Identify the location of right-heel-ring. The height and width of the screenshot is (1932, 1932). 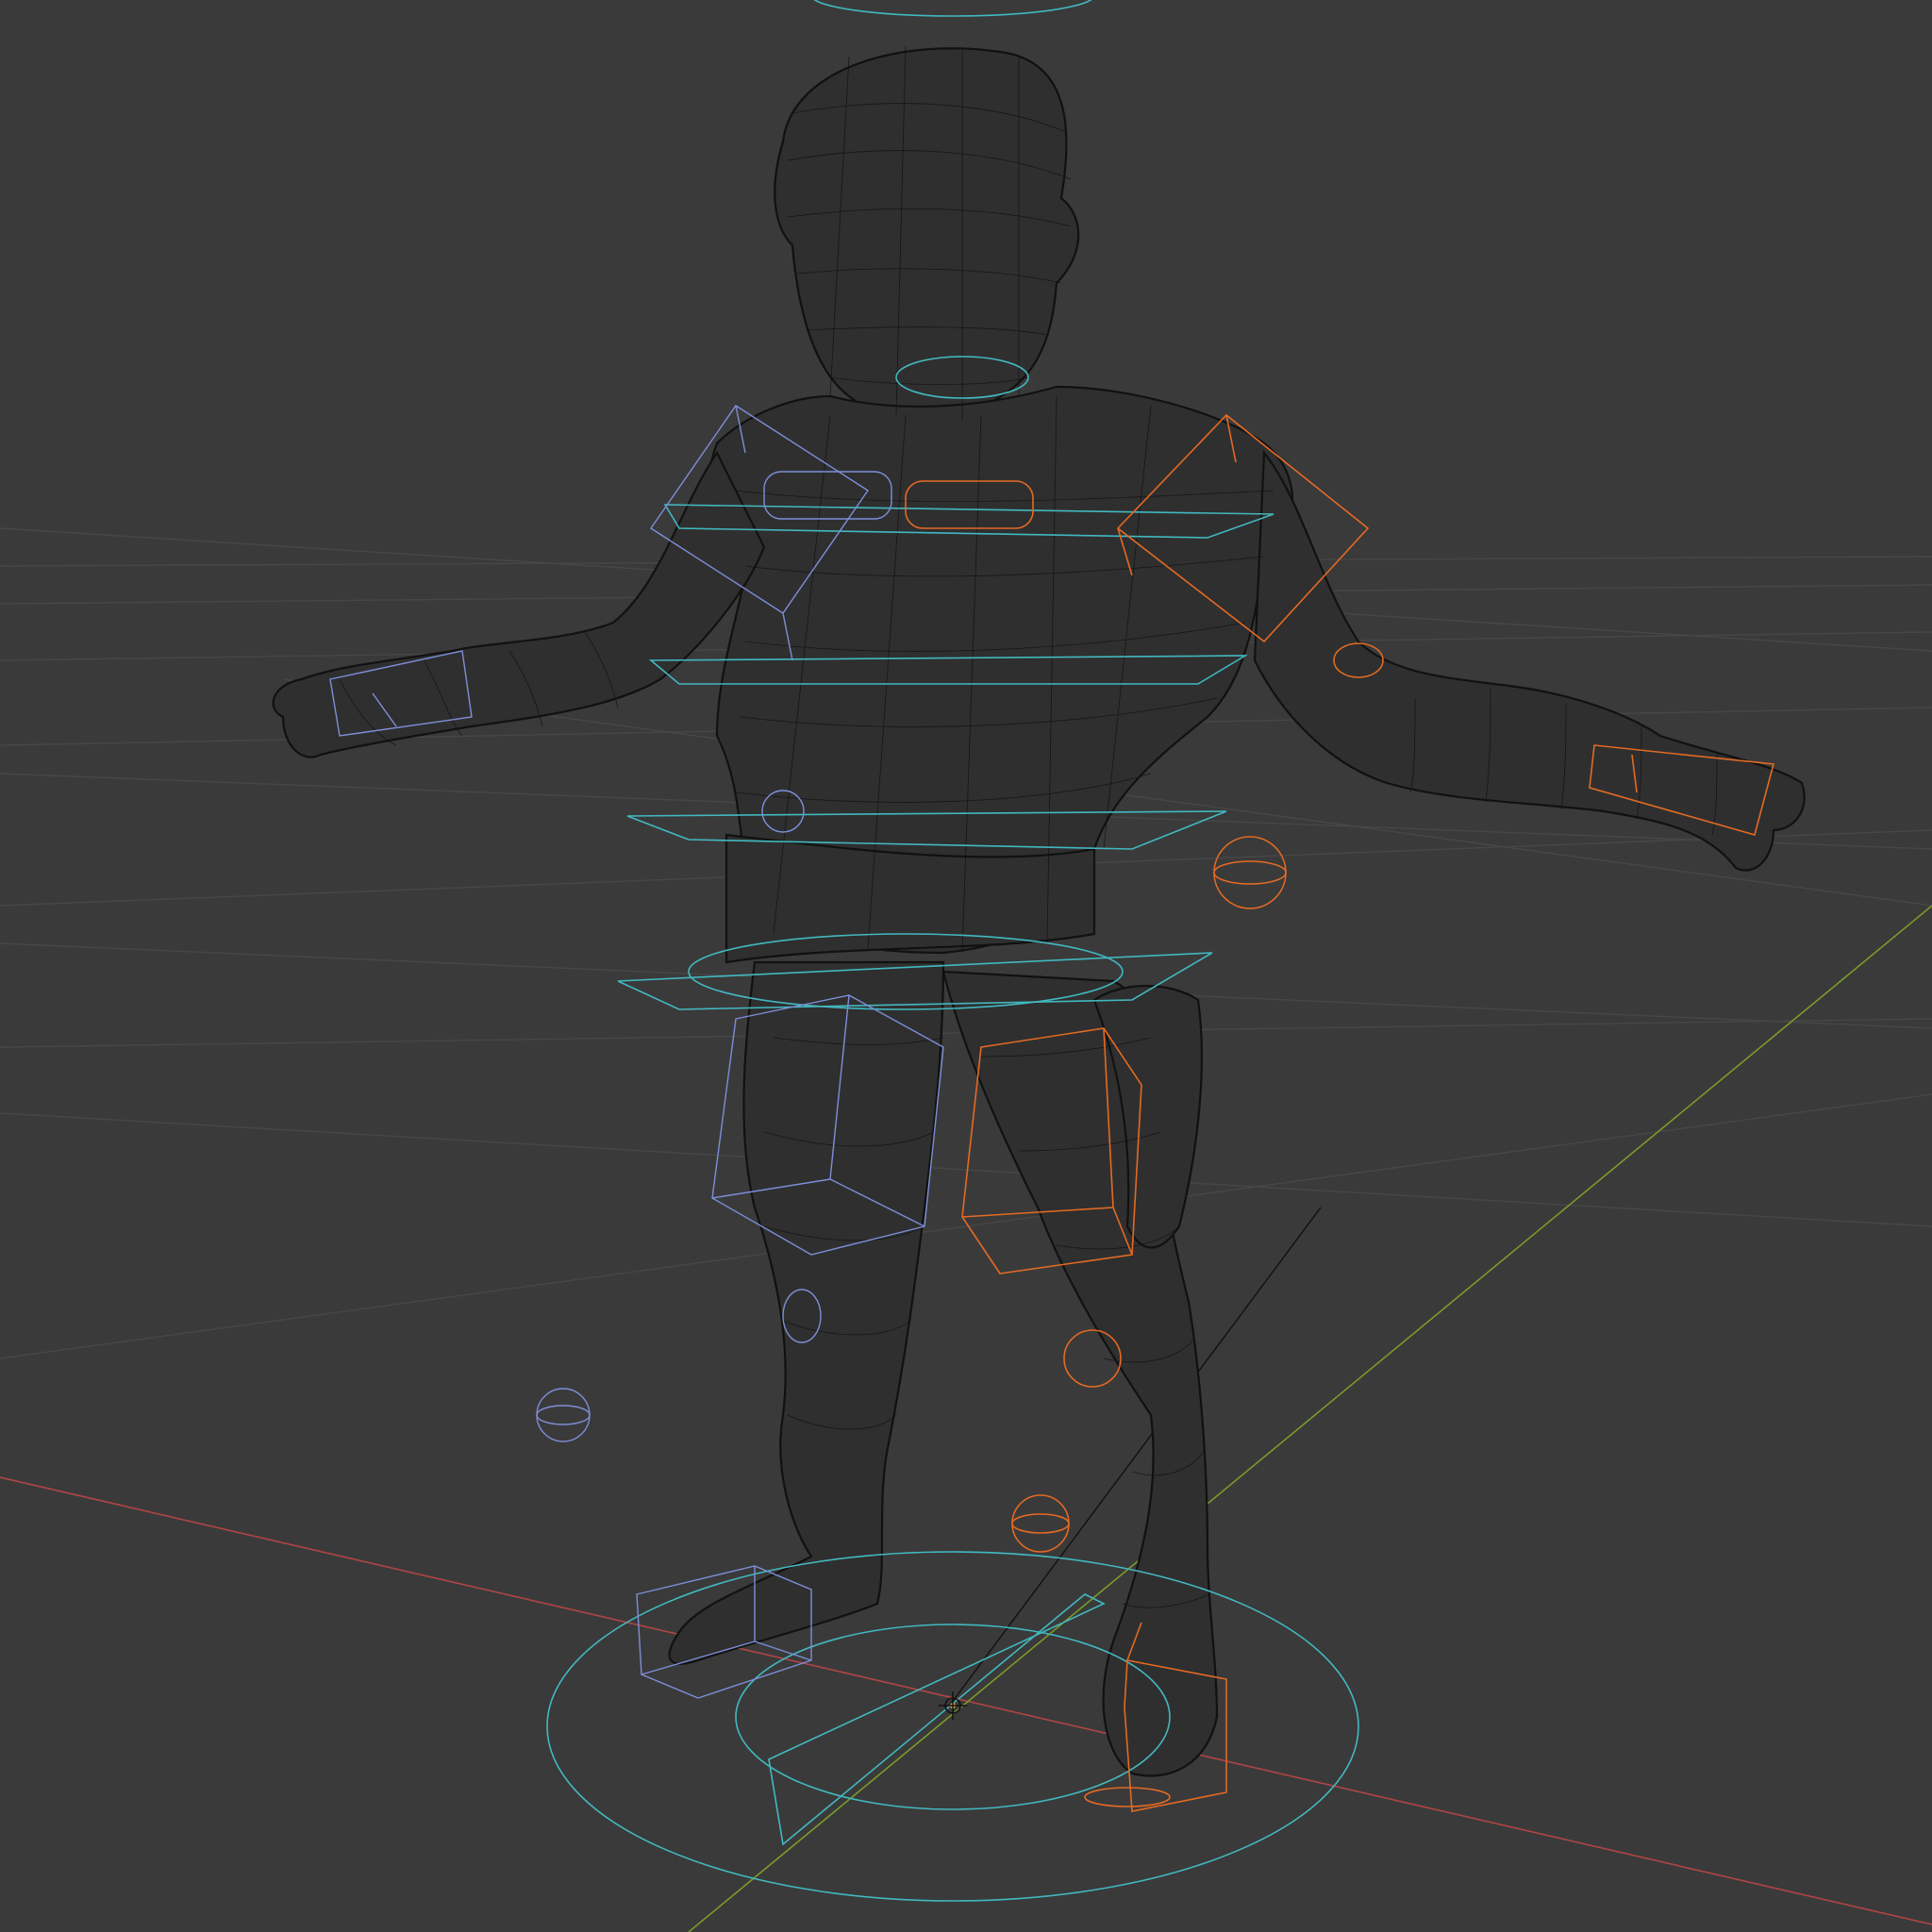
(1128, 1797).